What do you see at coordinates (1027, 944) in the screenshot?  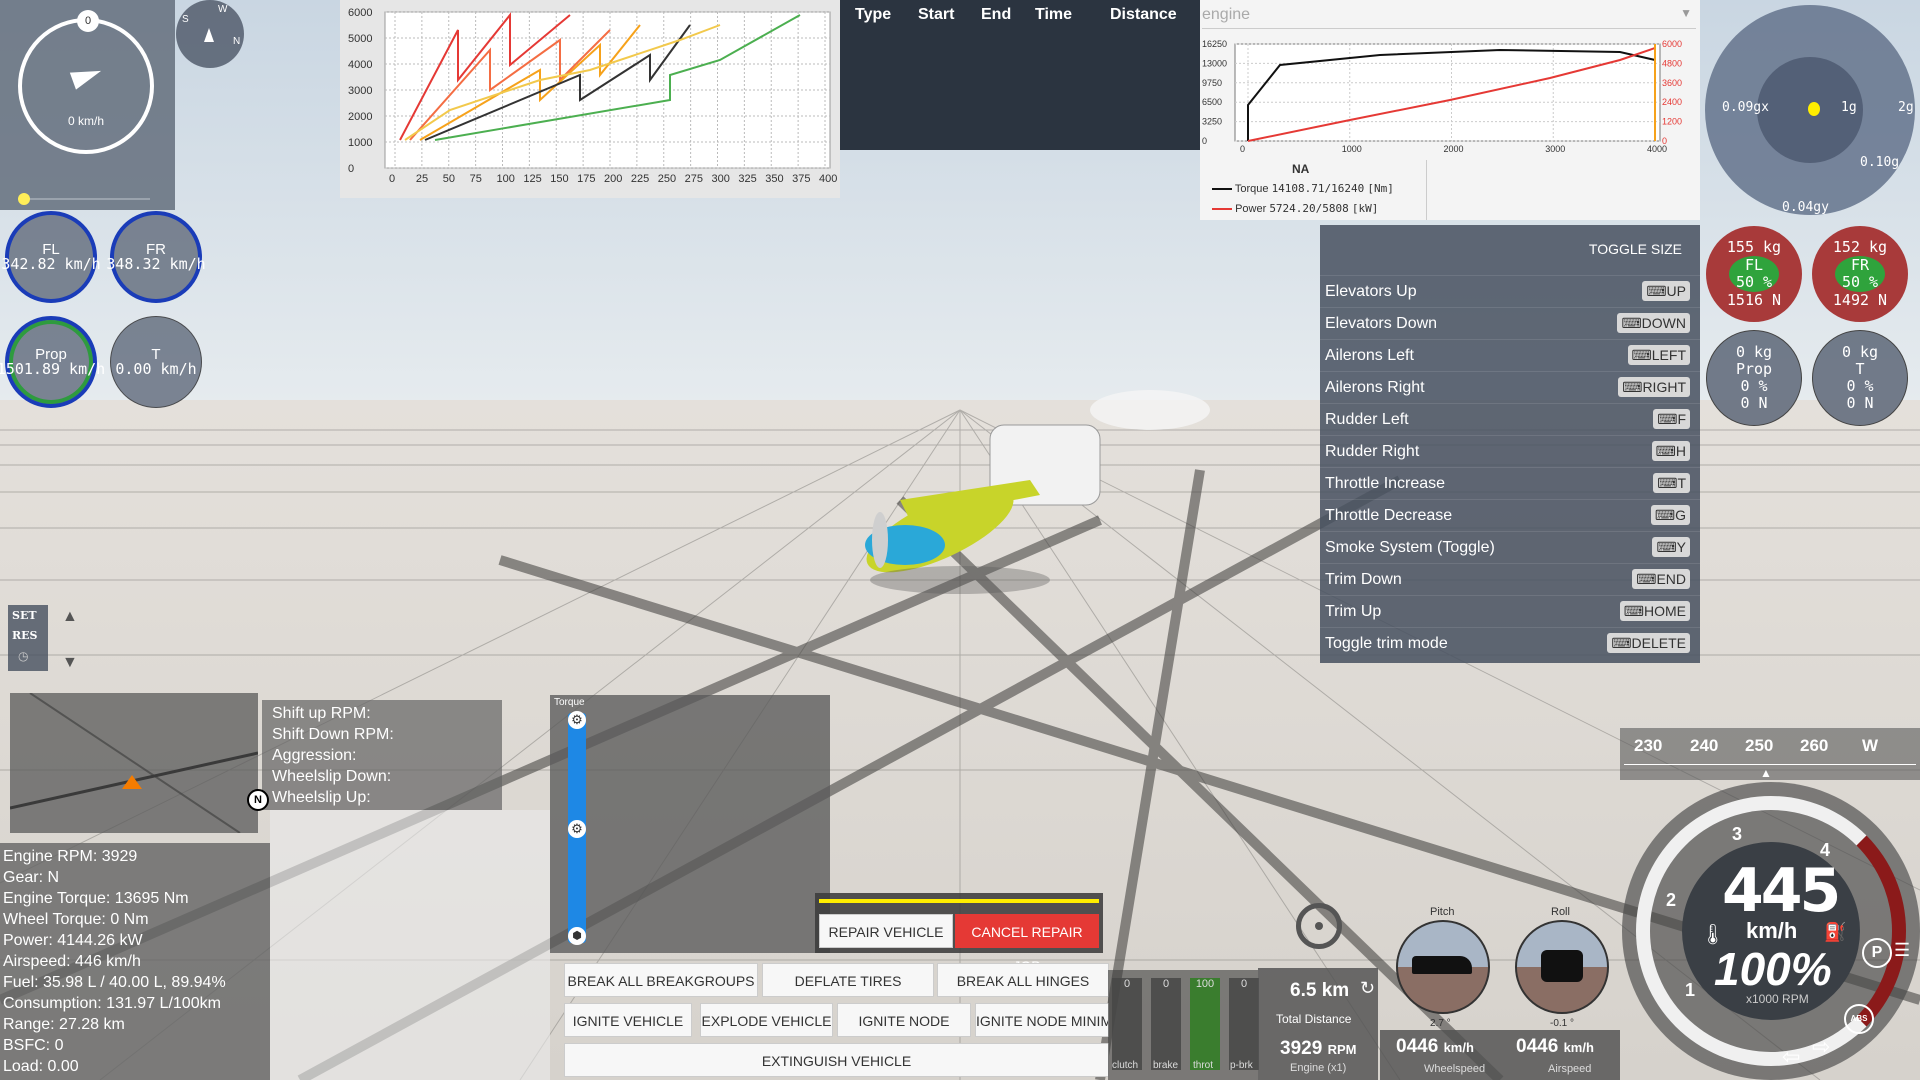 I see `cancel-repair-job-button: CANCEL REPAIR JOB` at bounding box center [1027, 944].